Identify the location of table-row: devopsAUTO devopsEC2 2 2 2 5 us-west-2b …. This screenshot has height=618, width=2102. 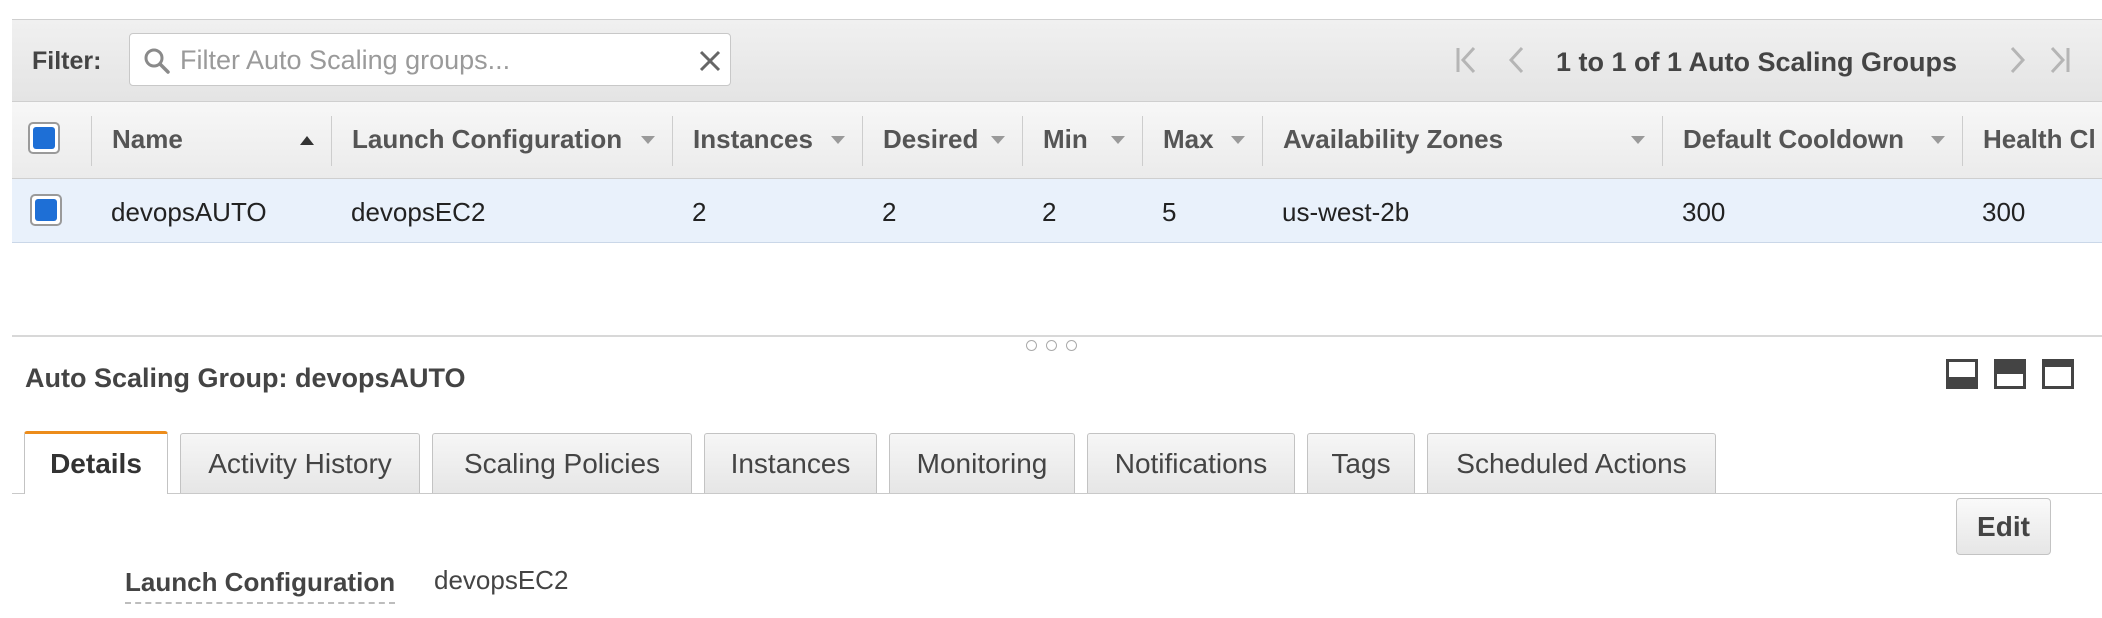
(1057, 211).